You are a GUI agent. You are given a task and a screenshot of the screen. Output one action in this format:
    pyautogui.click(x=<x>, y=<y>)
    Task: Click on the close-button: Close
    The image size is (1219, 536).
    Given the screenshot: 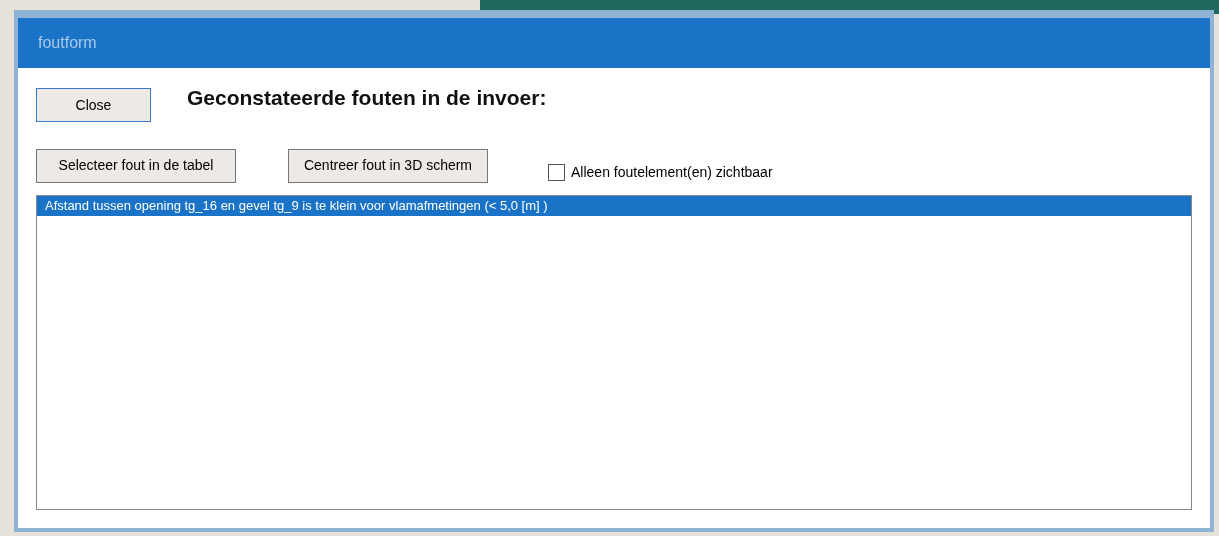 What is the action you would take?
    pyautogui.click(x=93, y=105)
    